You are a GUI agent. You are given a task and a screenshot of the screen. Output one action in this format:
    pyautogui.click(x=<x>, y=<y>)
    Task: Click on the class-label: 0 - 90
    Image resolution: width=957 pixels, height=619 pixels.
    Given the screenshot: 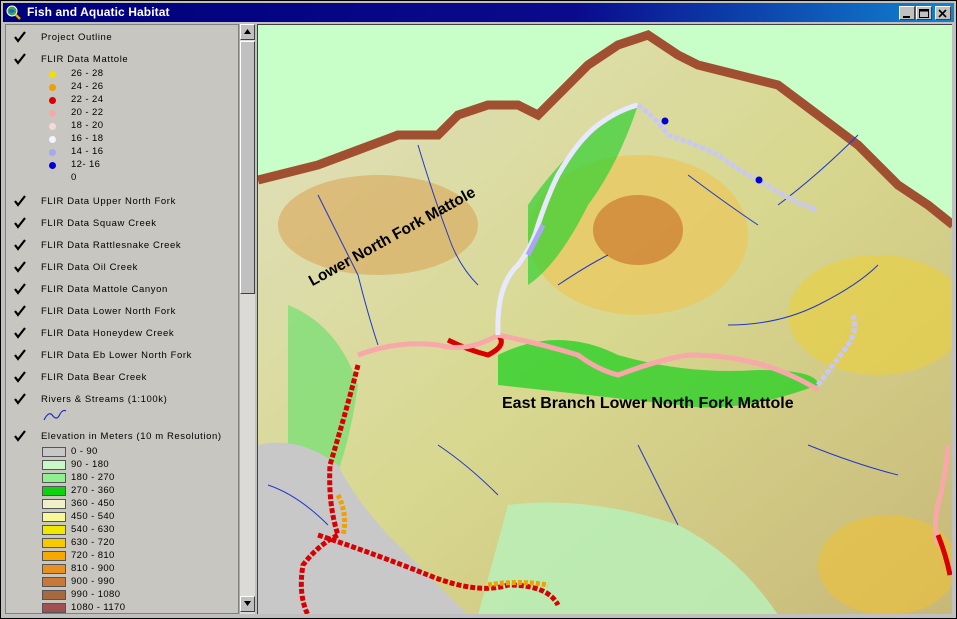 What is the action you would take?
    pyautogui.click(x=84, y=451)
    